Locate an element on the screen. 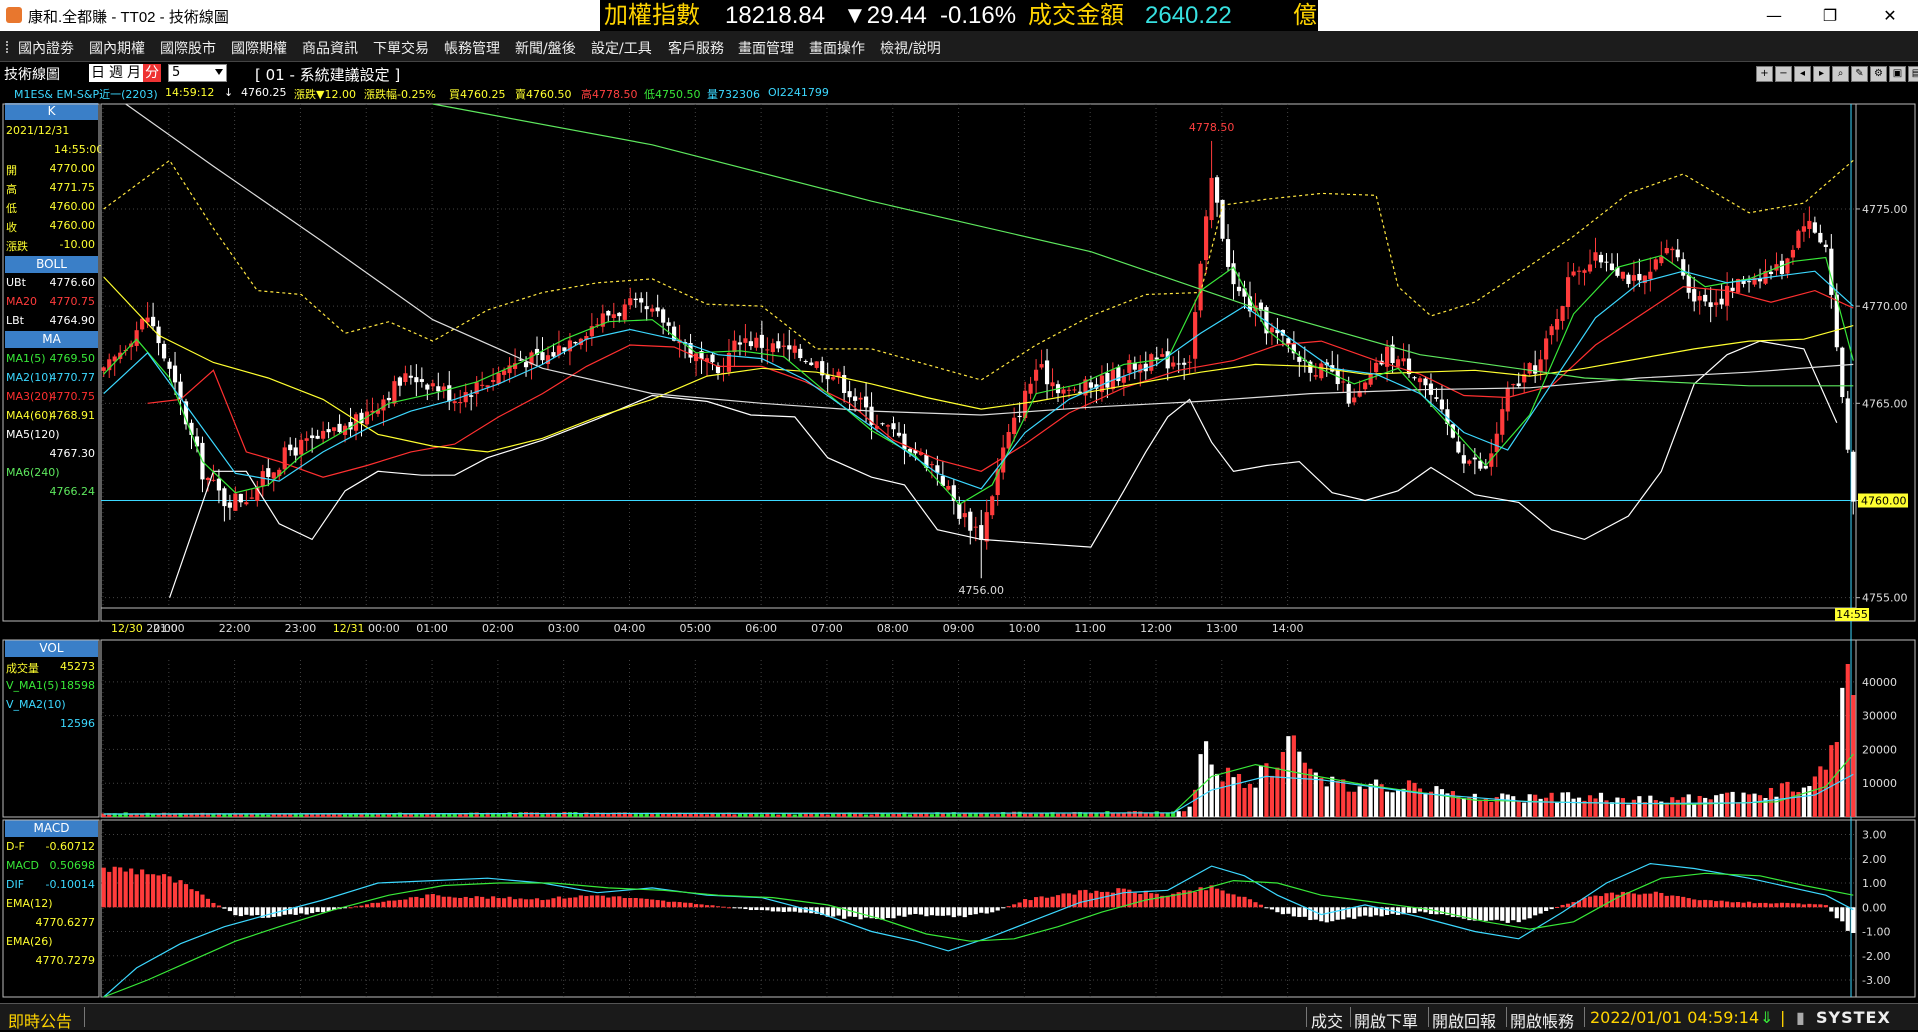  macd-y-tick-label: -3.00 is located at coordinates (1876, 980).